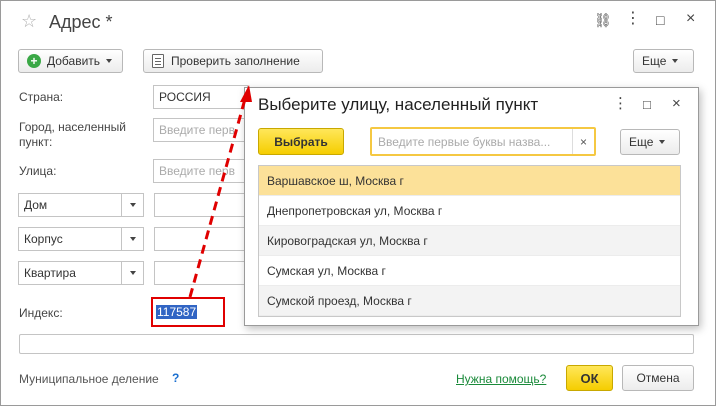 This screenshot has width=716, height=406. I want to click on city-input: Введите перв, so click(200, 130).